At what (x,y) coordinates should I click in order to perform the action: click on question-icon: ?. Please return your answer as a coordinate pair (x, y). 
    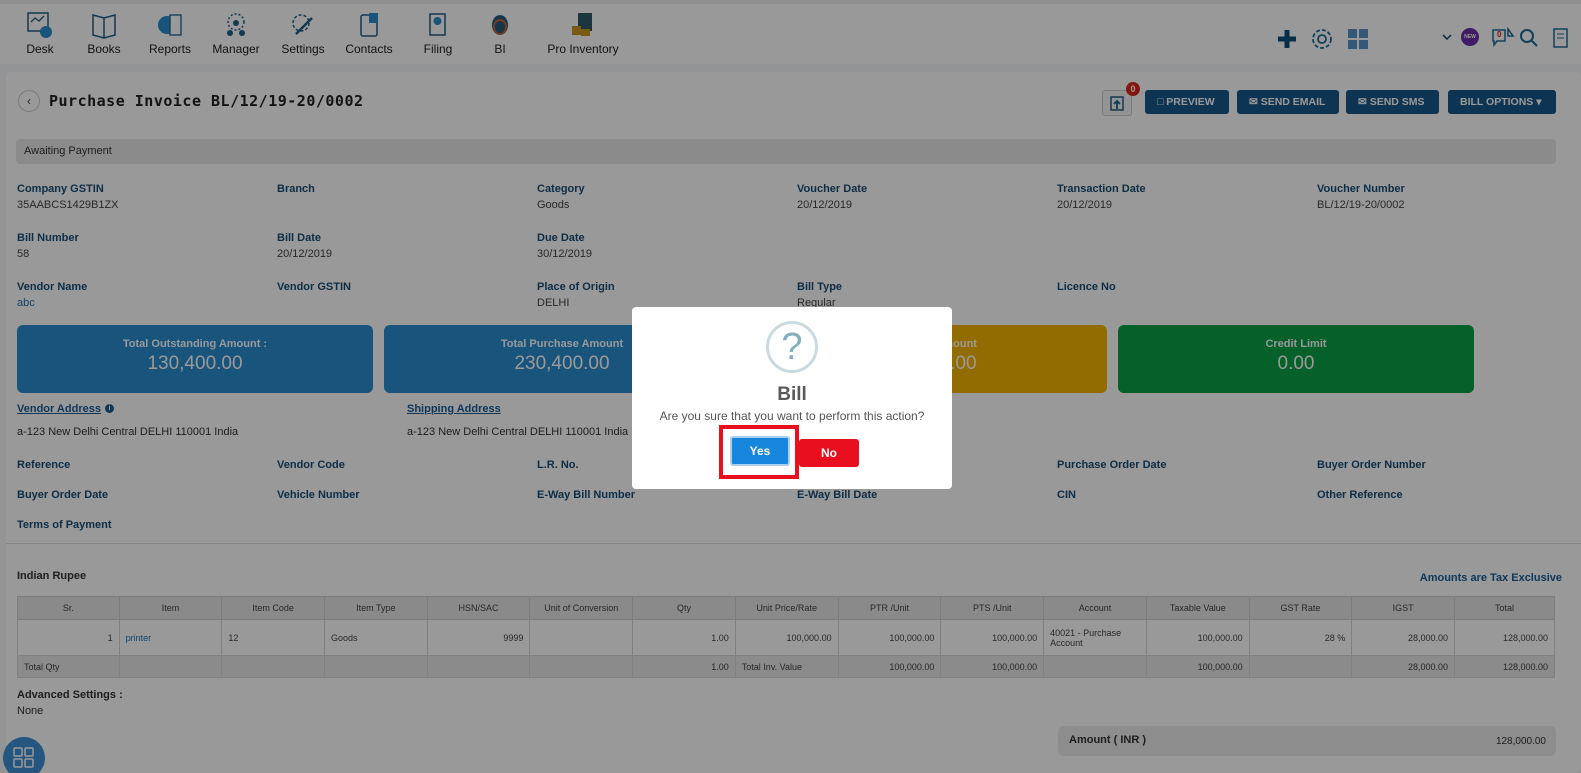
    Looking at the image, I should click on (792, 347).